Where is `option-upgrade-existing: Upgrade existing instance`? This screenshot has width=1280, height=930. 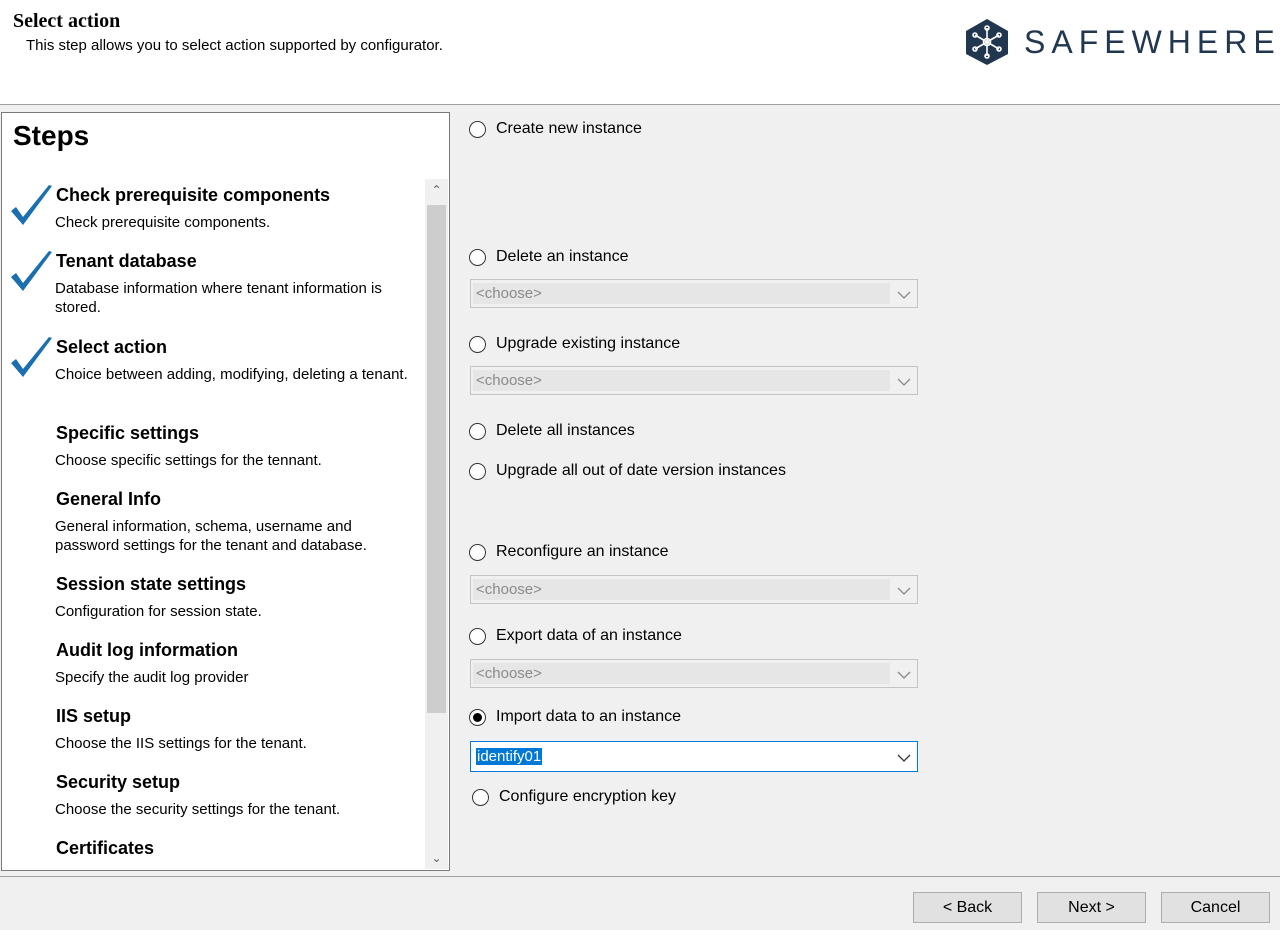
option-upgrade-existing: Upgrade existing instance is located at coordinates (574, 344).